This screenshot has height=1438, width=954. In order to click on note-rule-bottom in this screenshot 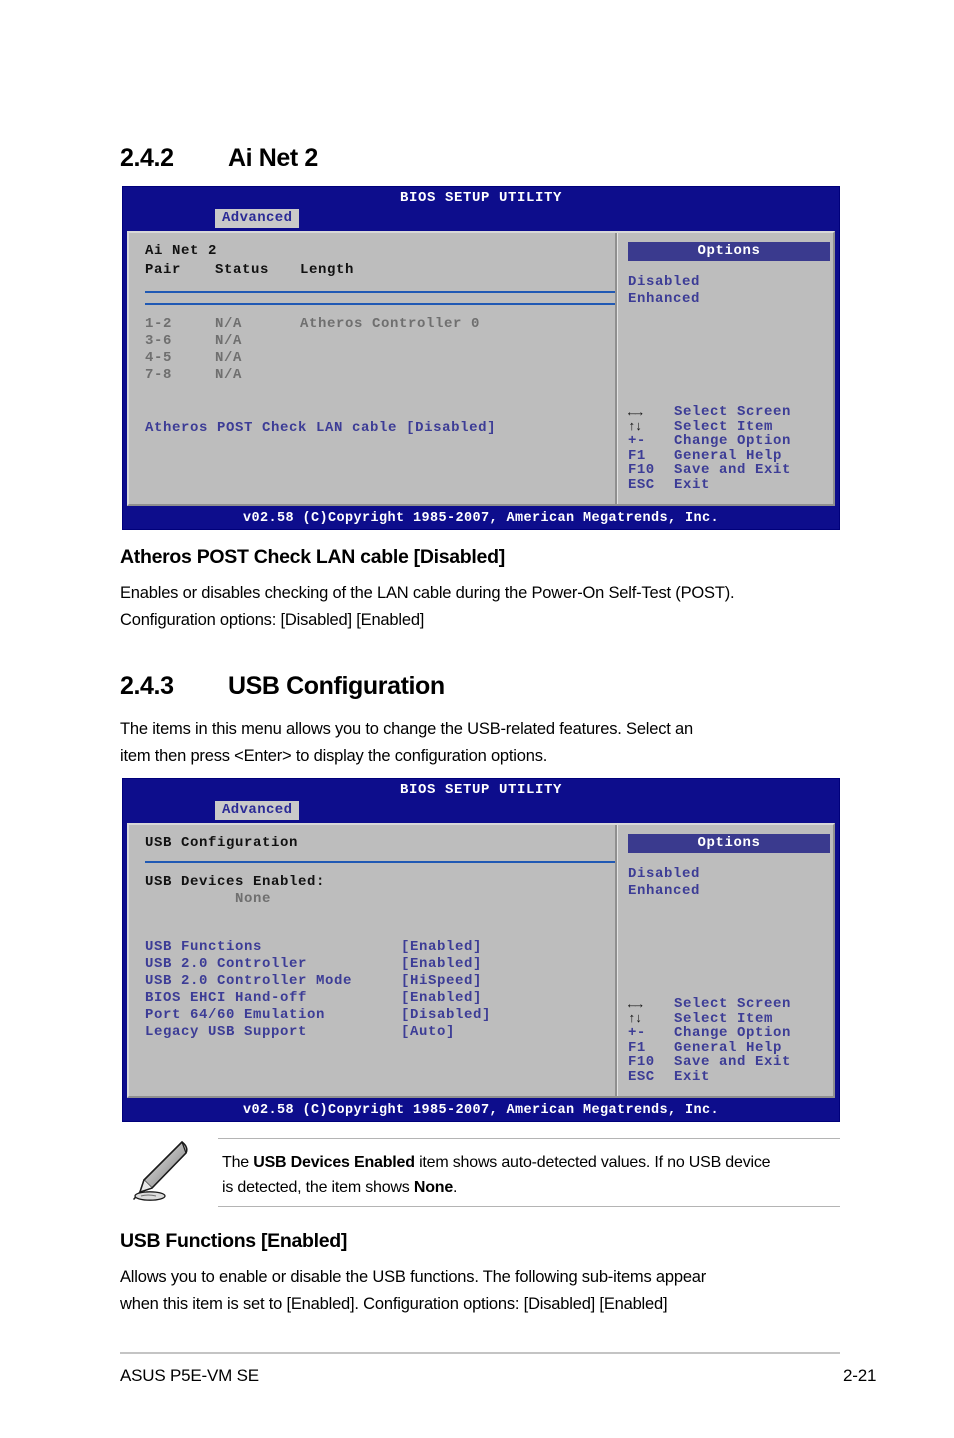, I will do `click(529, 1206)`.